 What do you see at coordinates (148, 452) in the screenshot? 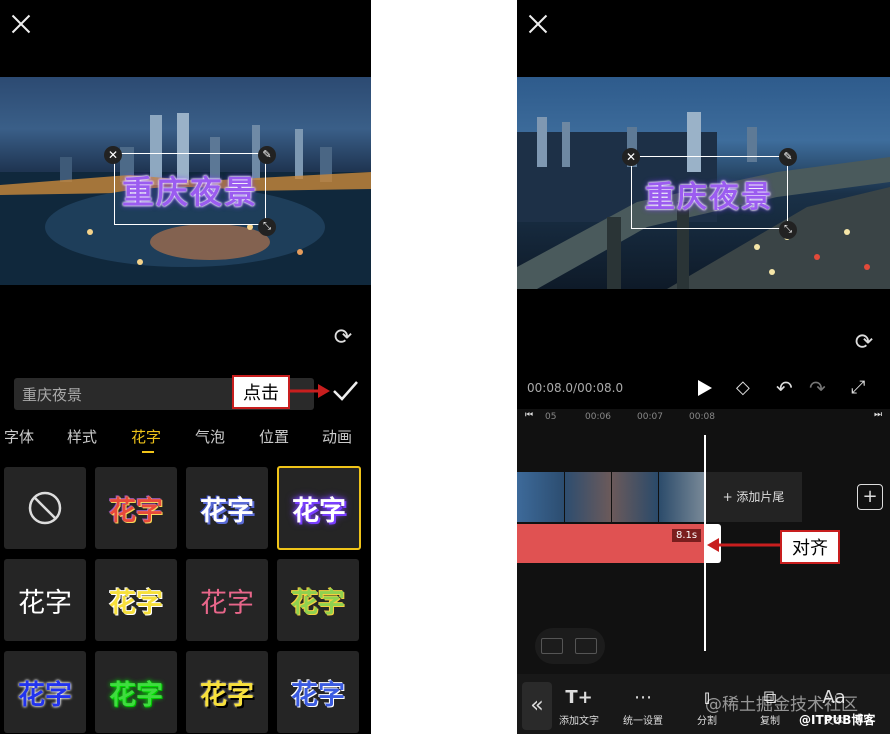
I see `active-tab-indicator` at bounding box center [148, 452].